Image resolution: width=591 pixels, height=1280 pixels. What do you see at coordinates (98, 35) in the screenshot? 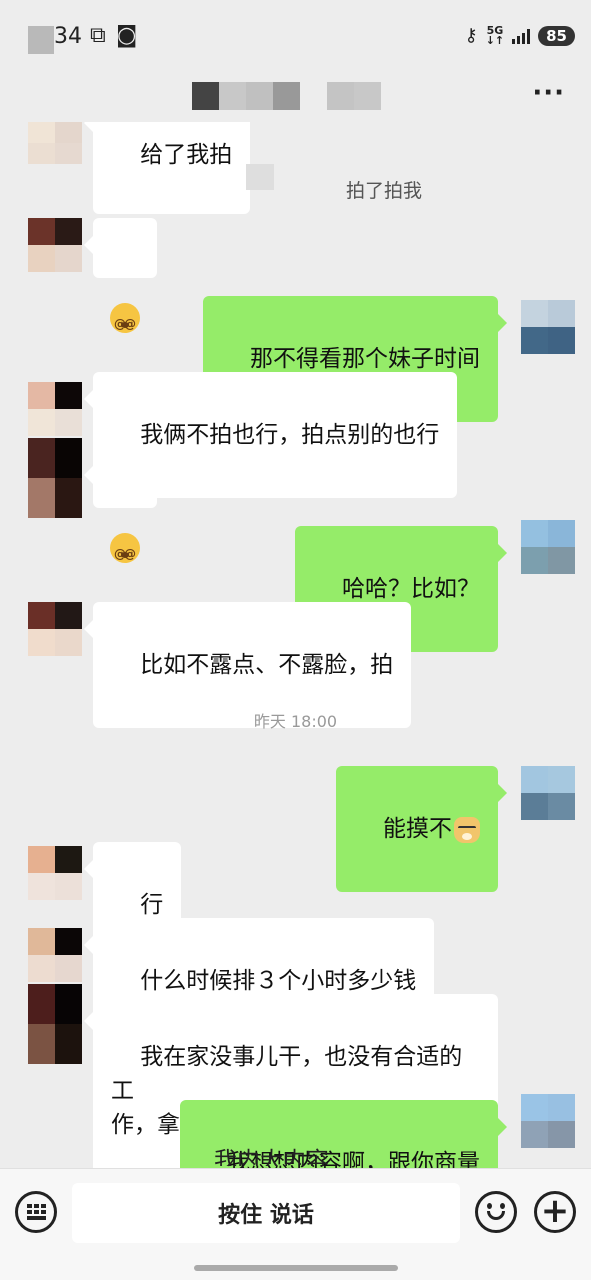
I see `screenshot-icon: ⧉` at bounding box center [98, 35].